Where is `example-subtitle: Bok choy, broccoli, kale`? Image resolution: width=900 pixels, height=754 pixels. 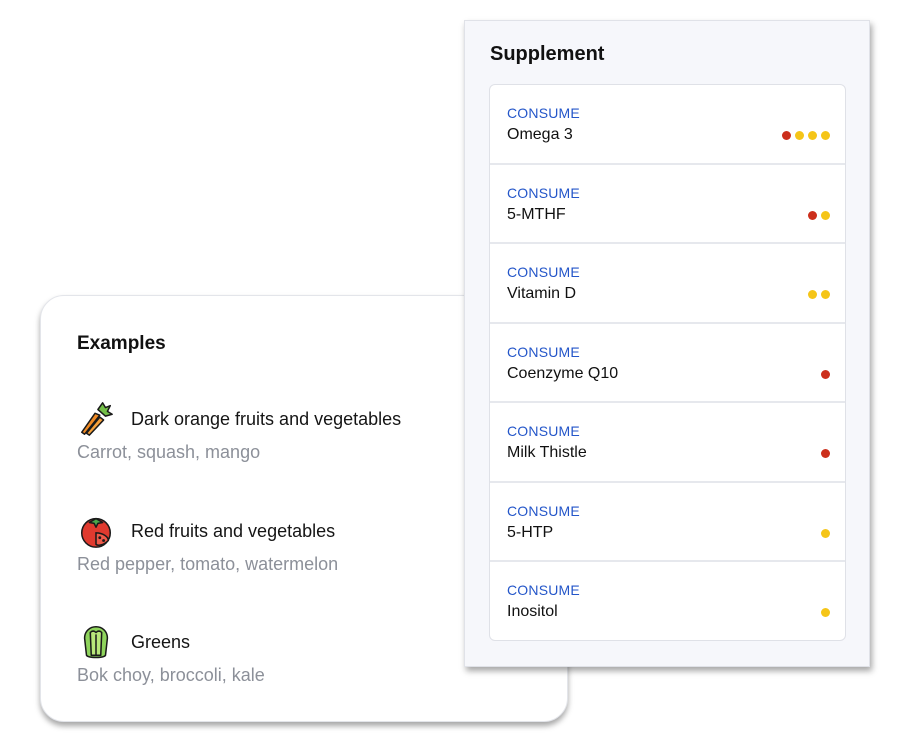 example-subtitle: Bok choy, broccoli, kale is located at coordinates (171, 675).